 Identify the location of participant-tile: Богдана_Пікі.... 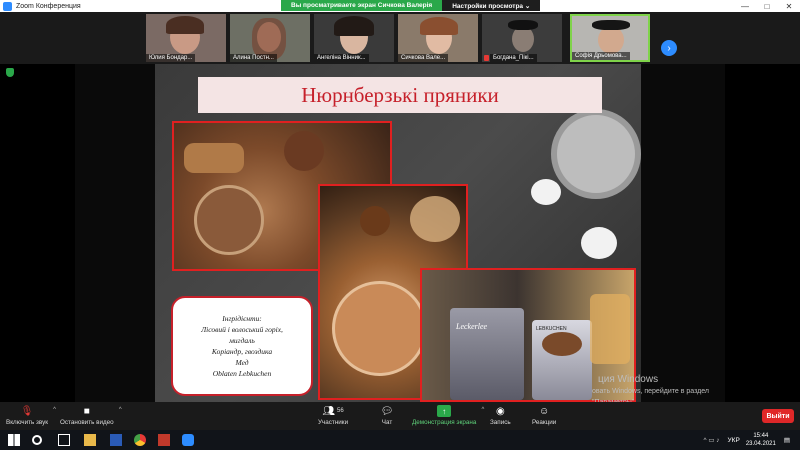
(522, 38).